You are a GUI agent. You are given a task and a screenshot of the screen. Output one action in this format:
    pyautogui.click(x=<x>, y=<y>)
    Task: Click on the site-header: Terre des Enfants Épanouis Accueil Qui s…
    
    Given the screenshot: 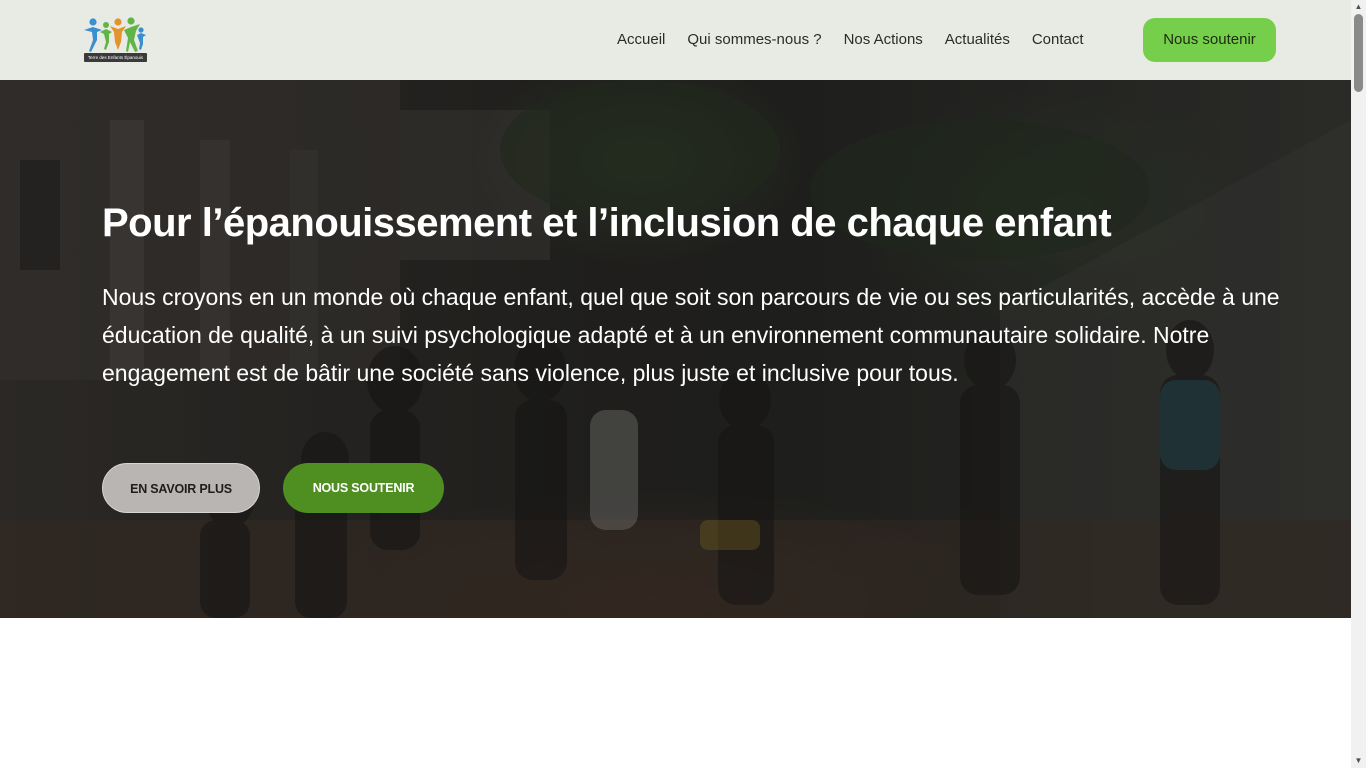 What is the action you would take?
    pyautogui.click(x=675, y=40)
    